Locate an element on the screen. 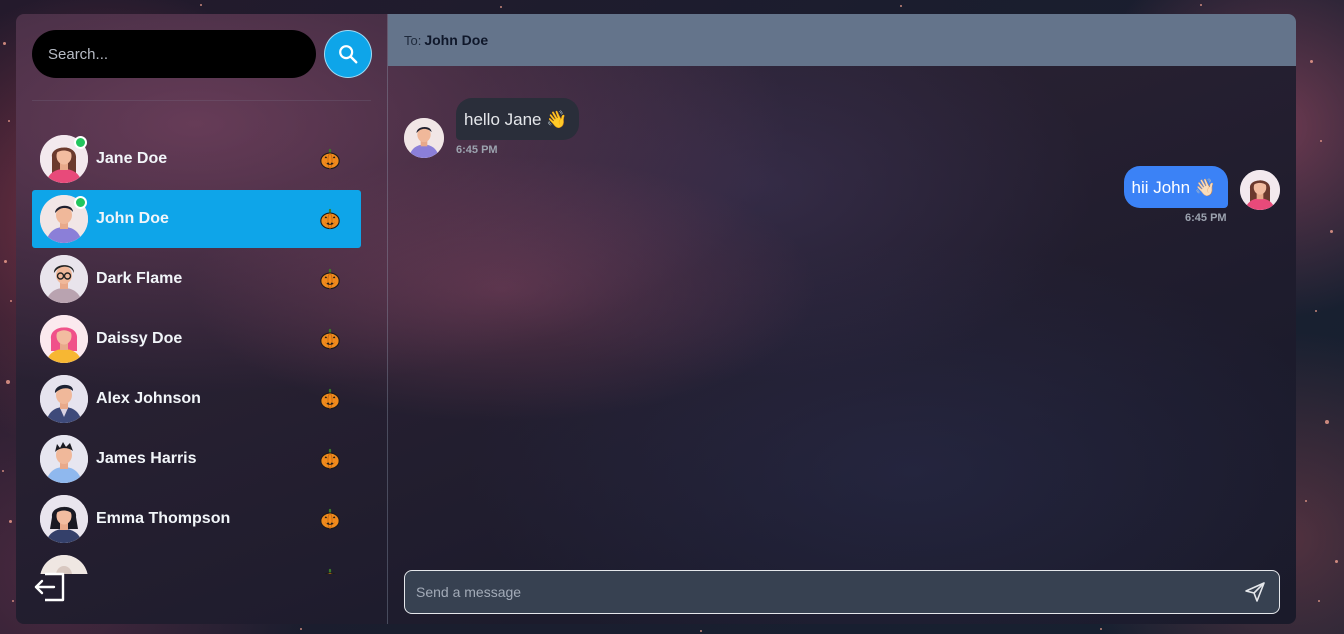 This screenshot has height=634, width=1344. search-icon is located at coordinates (348, 54).